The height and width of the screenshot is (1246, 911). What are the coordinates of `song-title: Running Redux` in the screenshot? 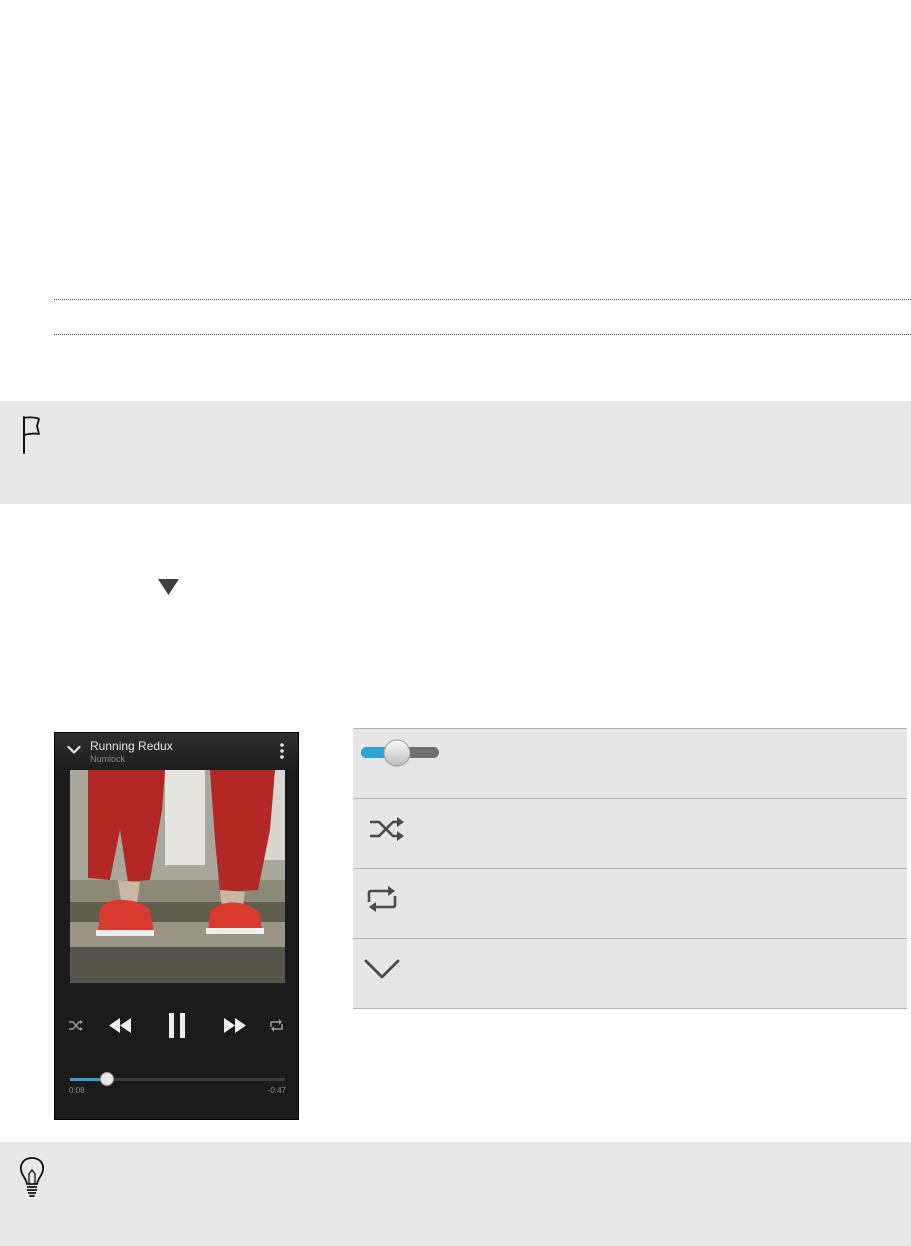 It's located at (131, 746).